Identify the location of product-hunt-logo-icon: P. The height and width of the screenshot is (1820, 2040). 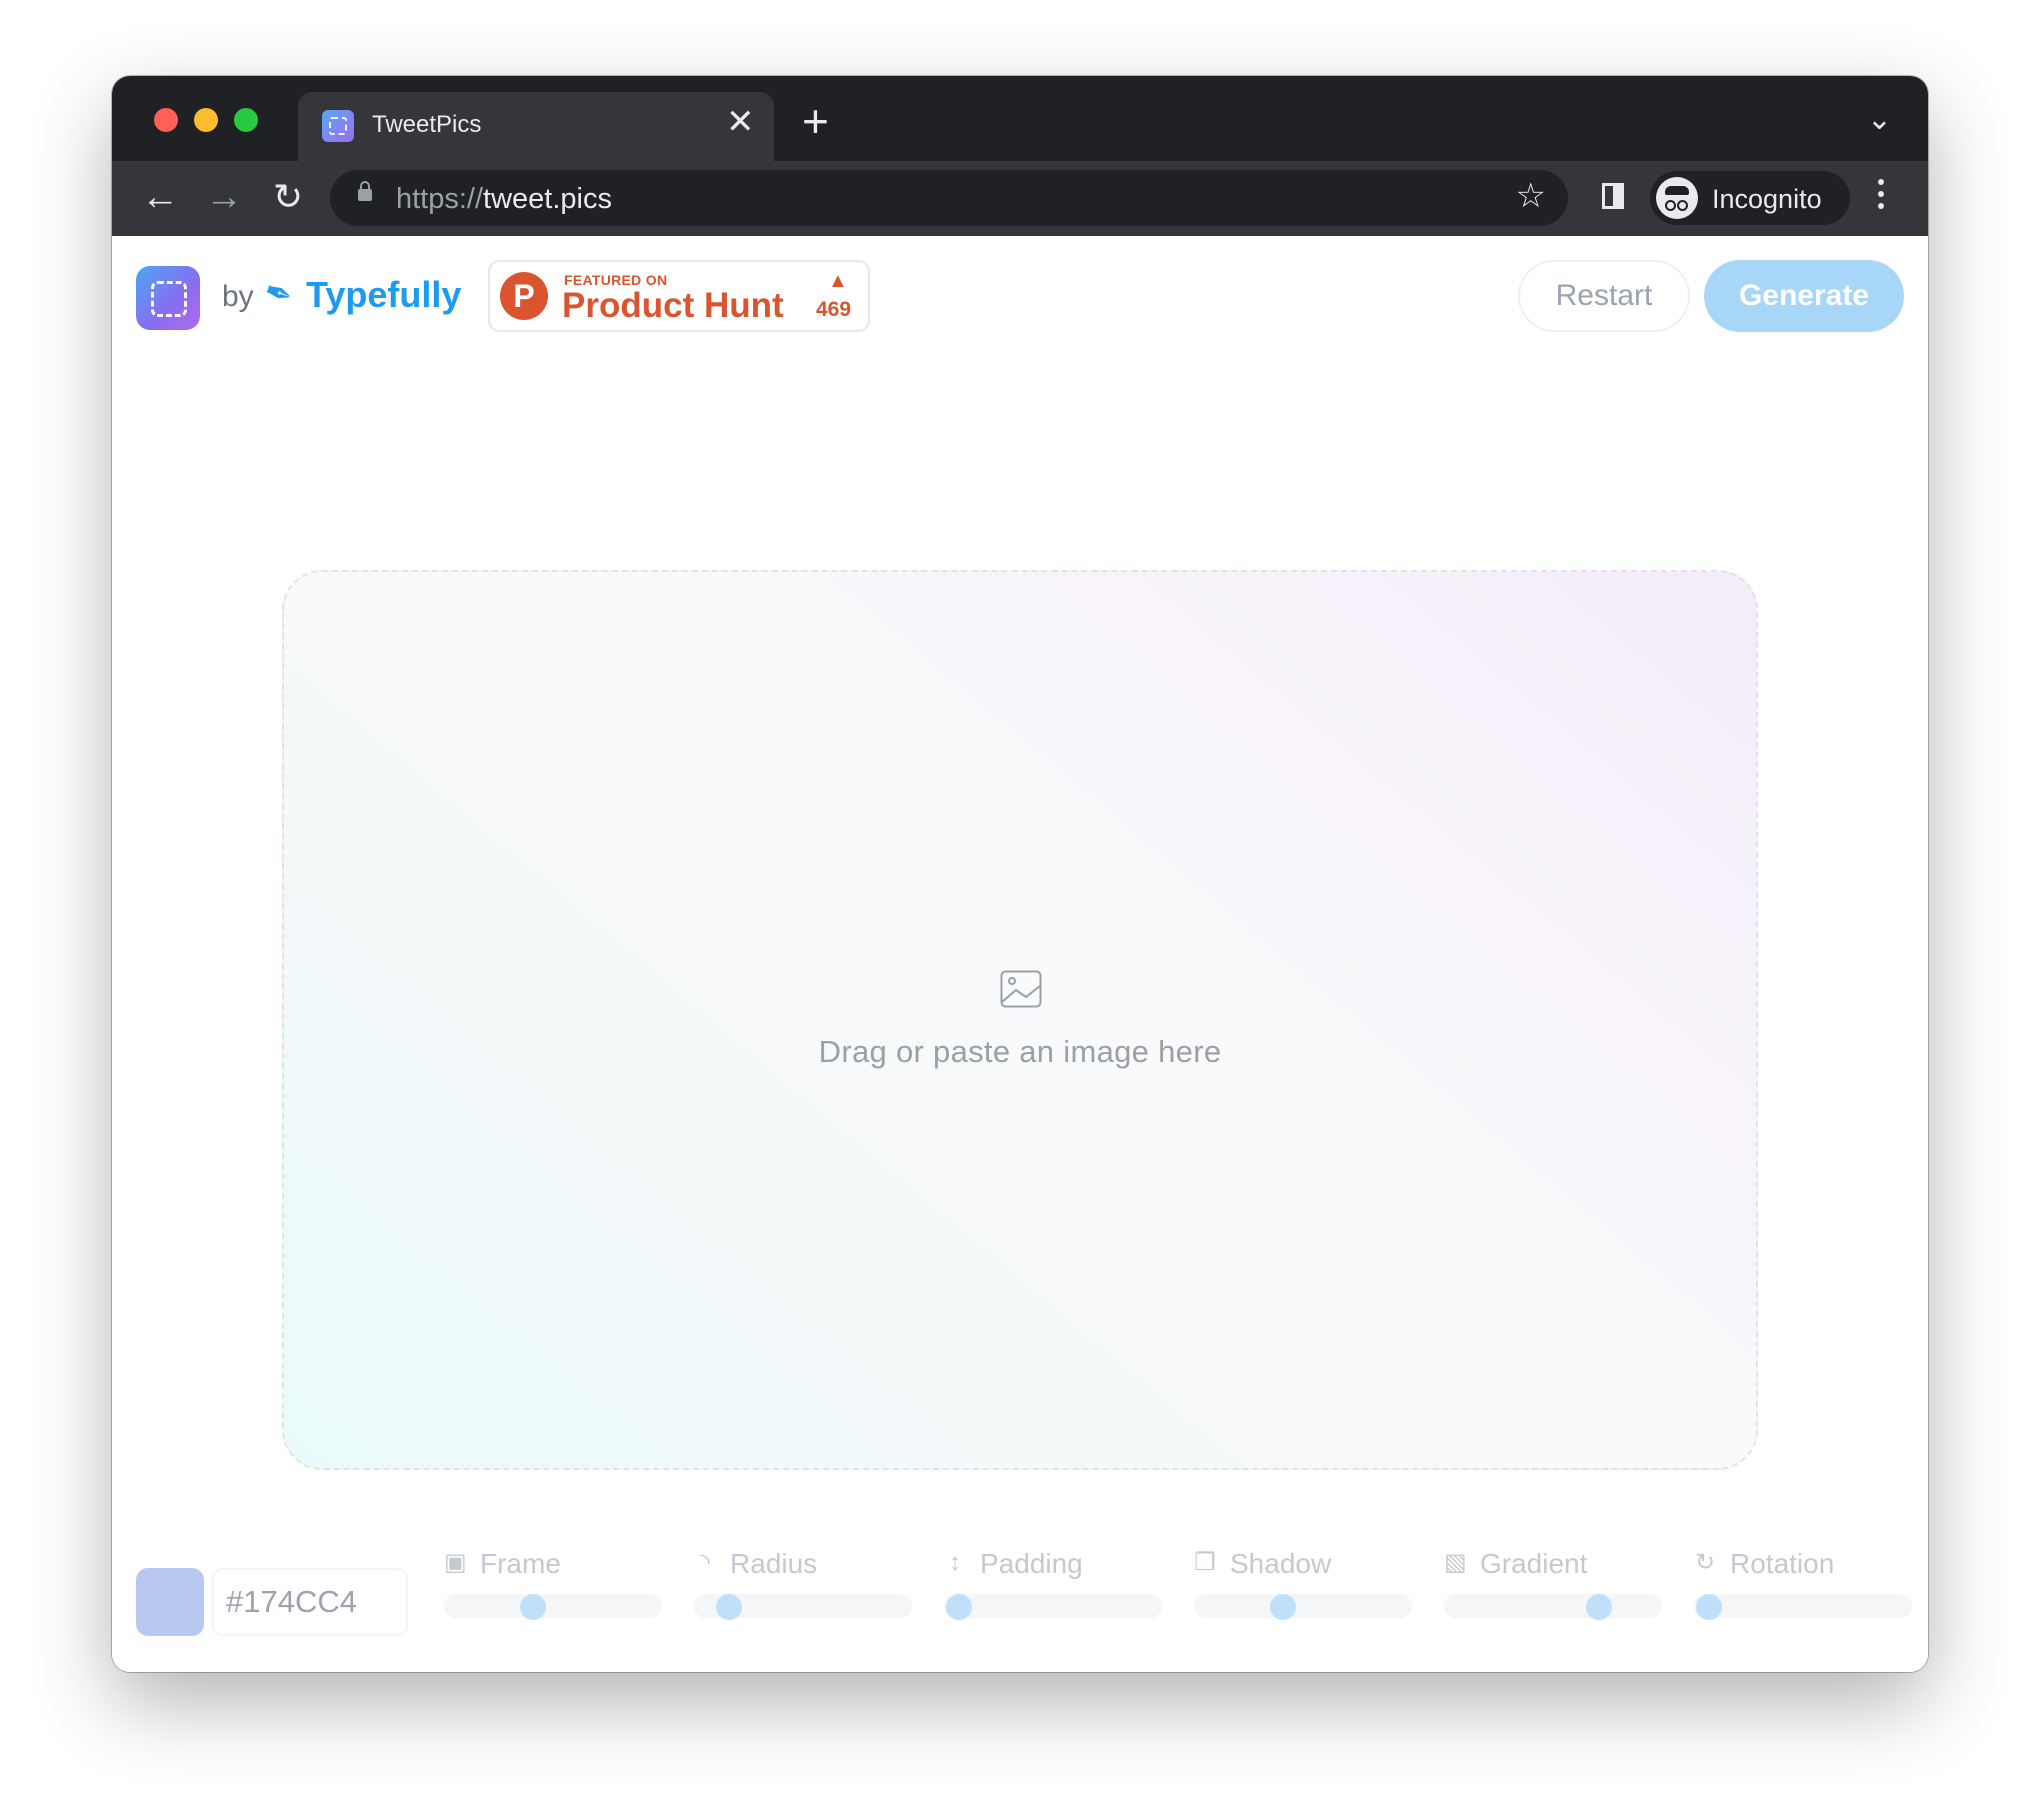
(524, 296).